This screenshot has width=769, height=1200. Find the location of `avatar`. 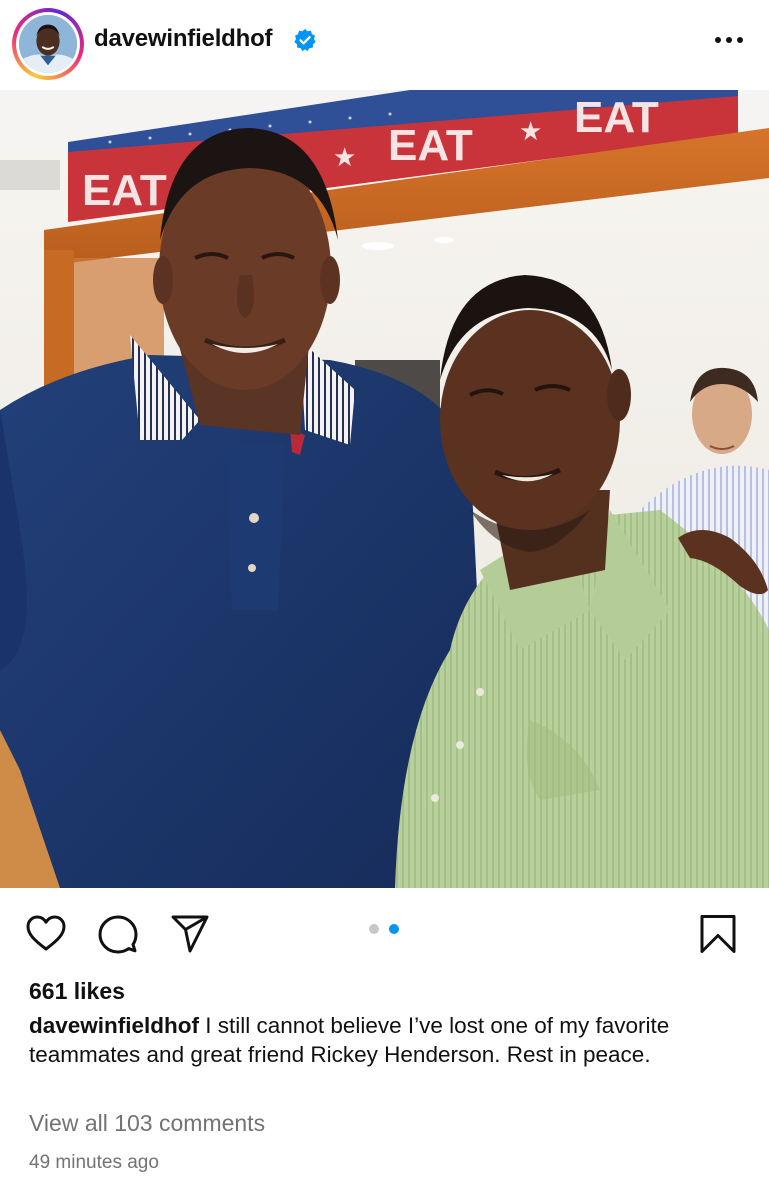

avatar is located at coordinates (48, 44).